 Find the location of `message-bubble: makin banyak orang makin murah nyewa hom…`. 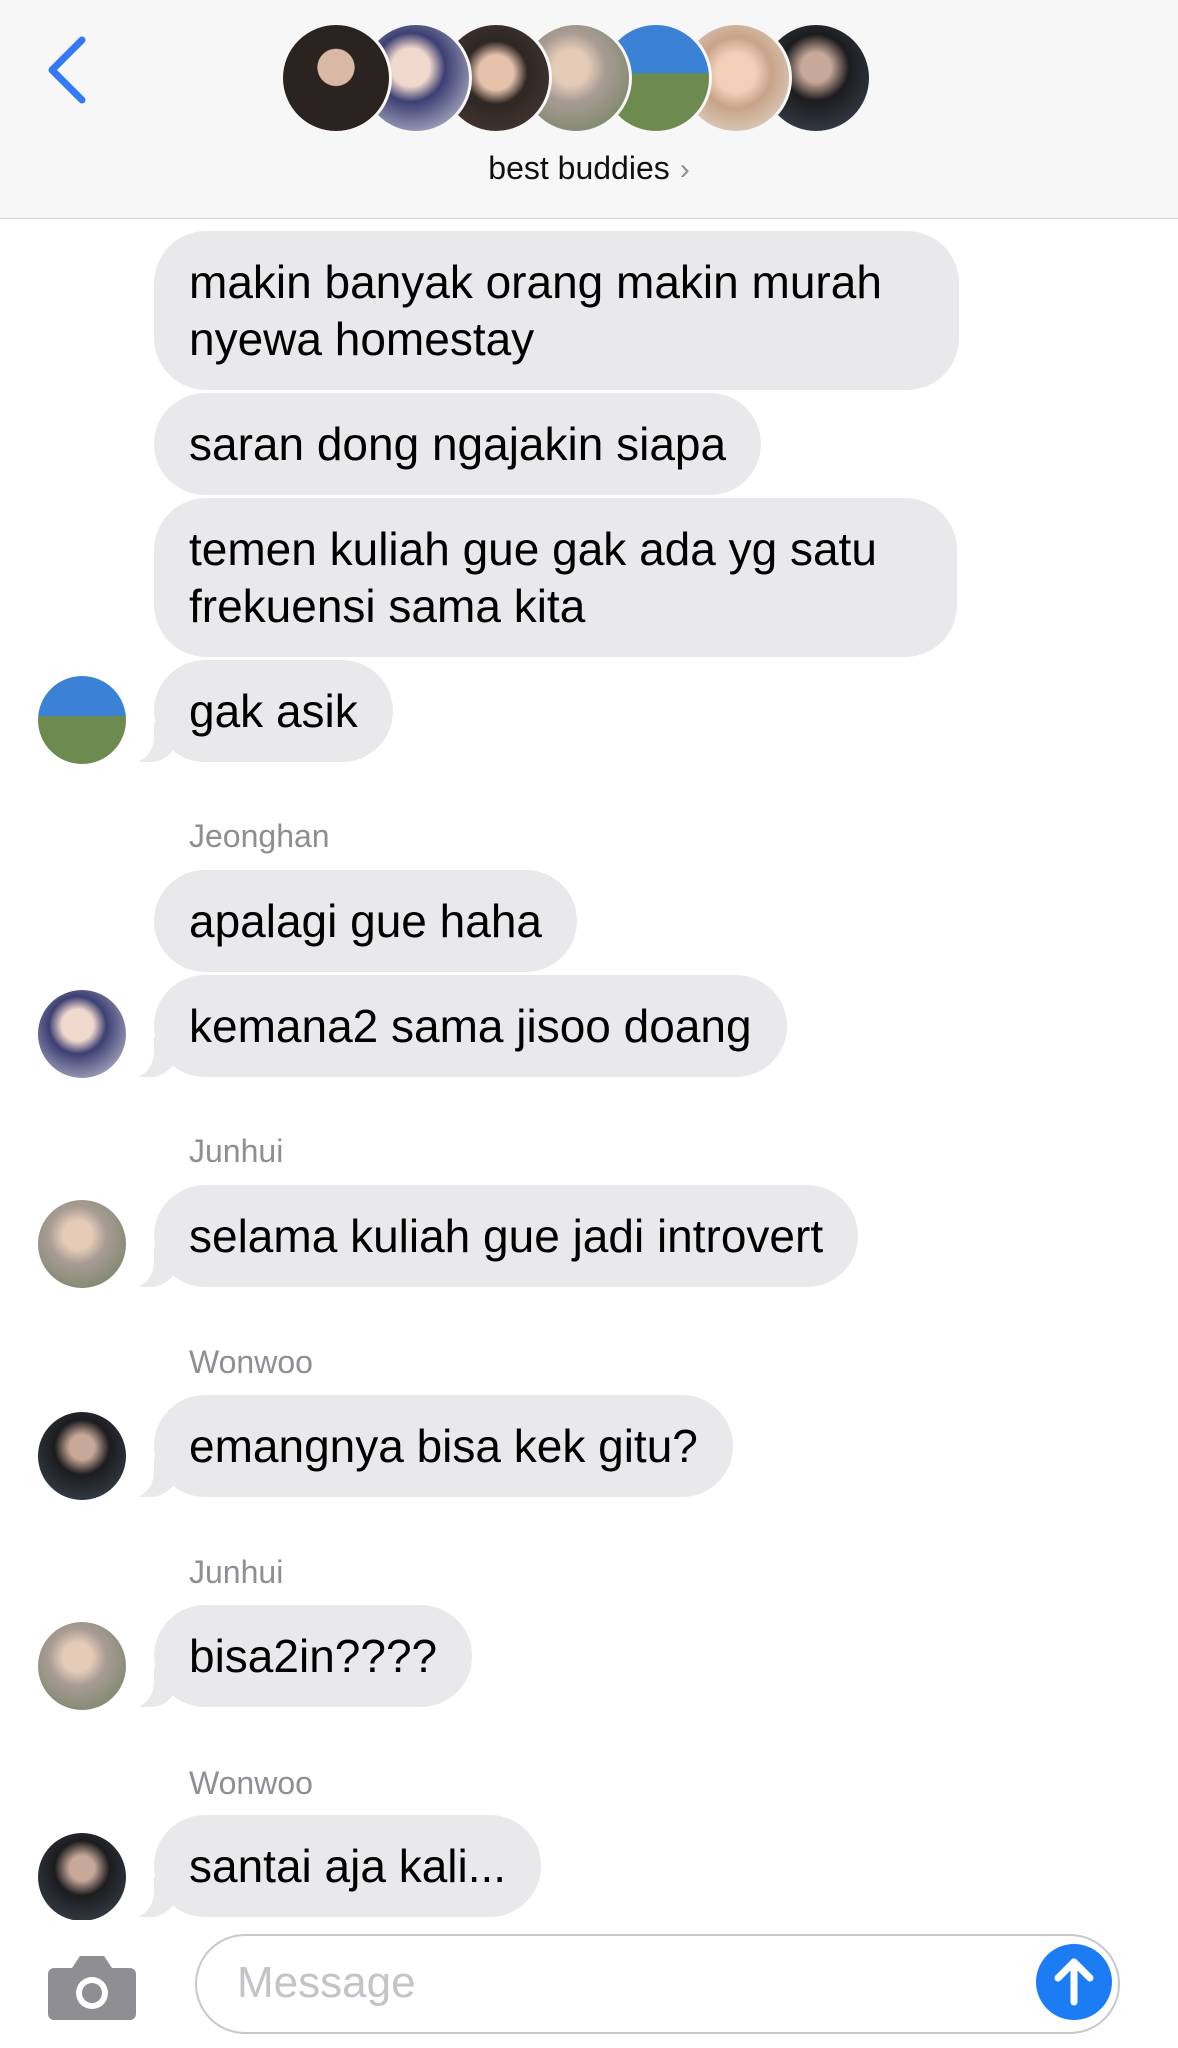

message-bubble: makin banyak orang makin murah nyewa hom… is located at coordinates (556, 310).